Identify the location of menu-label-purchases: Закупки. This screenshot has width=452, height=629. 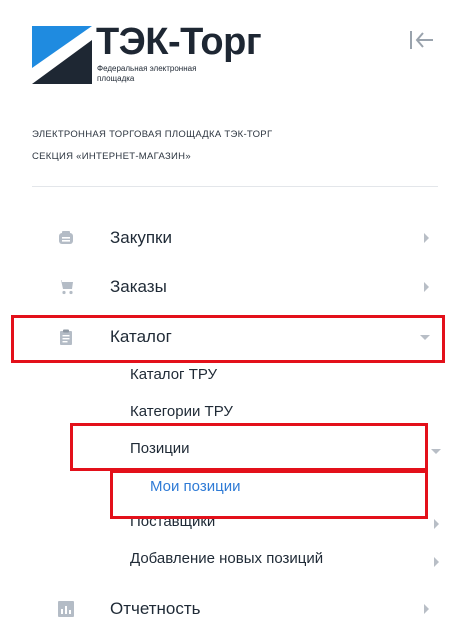
(141, 237).